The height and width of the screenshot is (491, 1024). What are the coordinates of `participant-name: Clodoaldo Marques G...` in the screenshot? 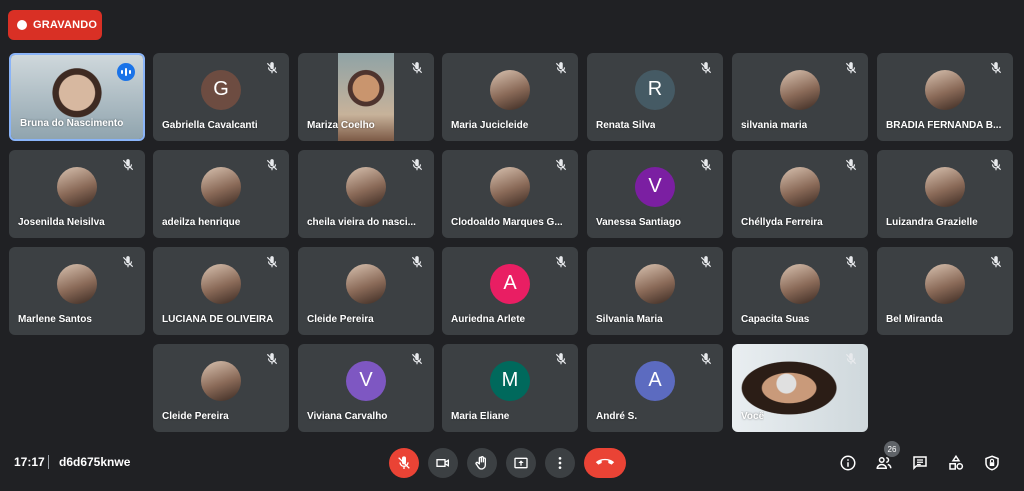 It's located at (507, 222).